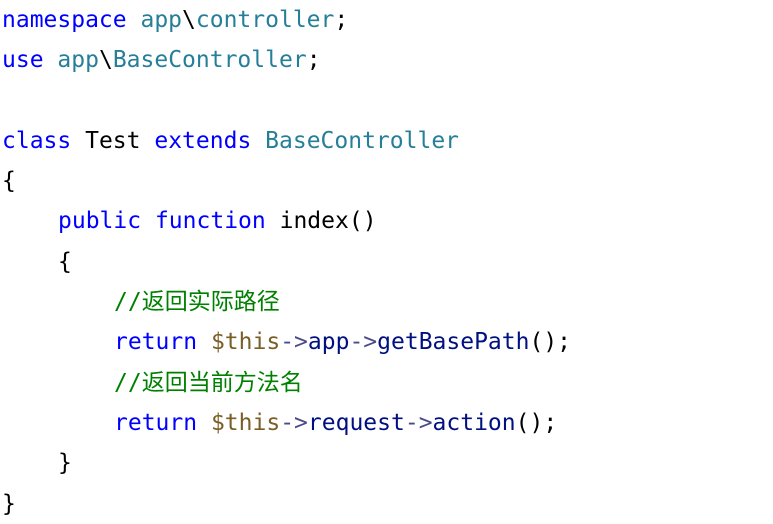 The width and height of the screenshot is (773, 524). I want to click on code-member: getBasePath, so click(453, 342).